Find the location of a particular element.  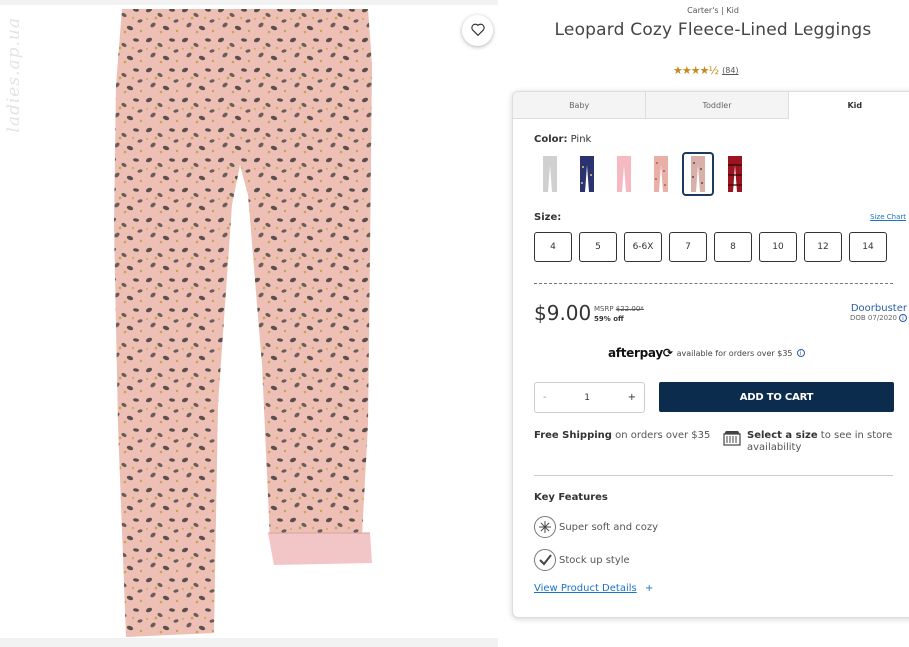

size-option-4: 4 is located at coordinates (553, 247).